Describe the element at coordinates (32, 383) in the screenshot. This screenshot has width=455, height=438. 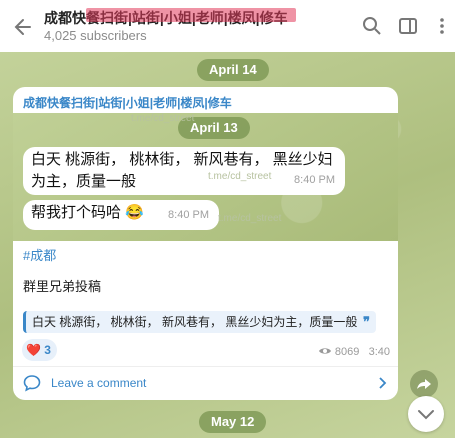
I see `comment-bubble-icon` at that location.